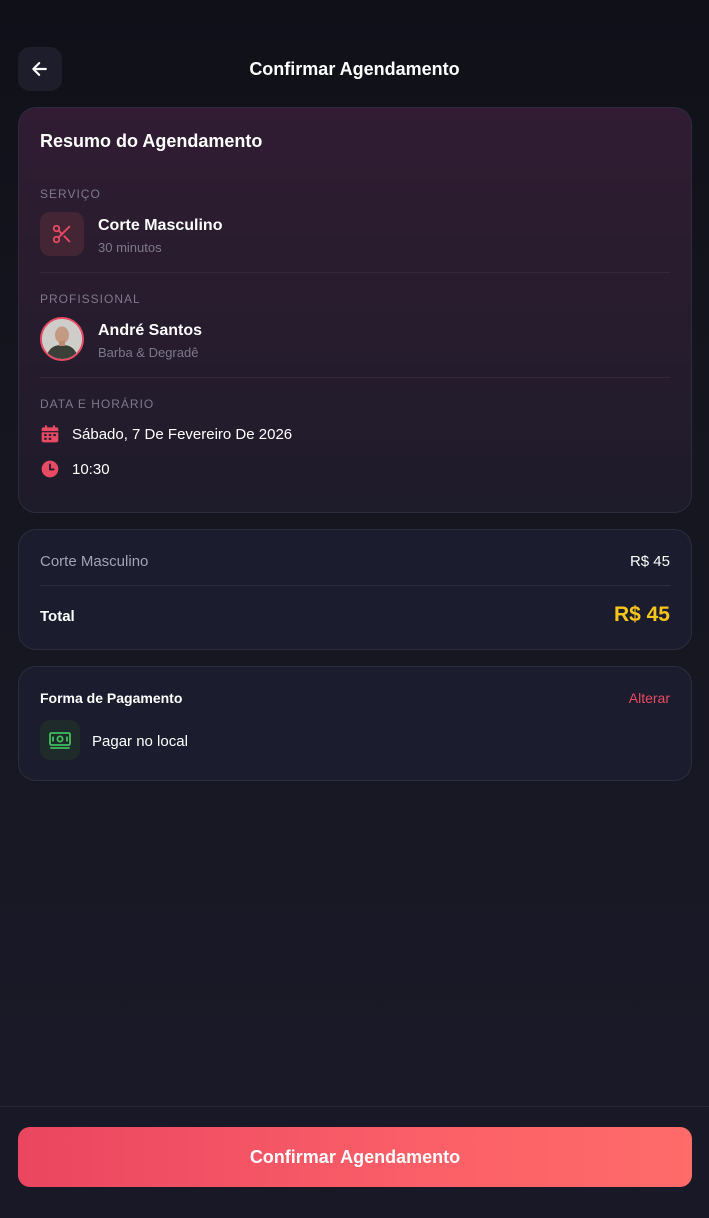  What do you see at coordinates (91, 469) in the screenshot?
I see `appointment-time: 10:30` at bounding box center [91, 469].